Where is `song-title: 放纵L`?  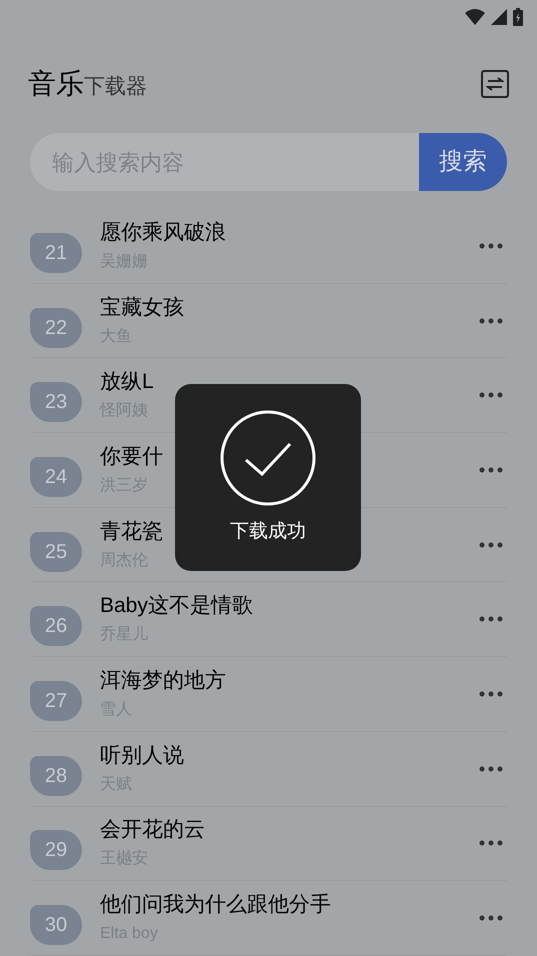
song-title: 放纵L is located at coordinates (127, 382).